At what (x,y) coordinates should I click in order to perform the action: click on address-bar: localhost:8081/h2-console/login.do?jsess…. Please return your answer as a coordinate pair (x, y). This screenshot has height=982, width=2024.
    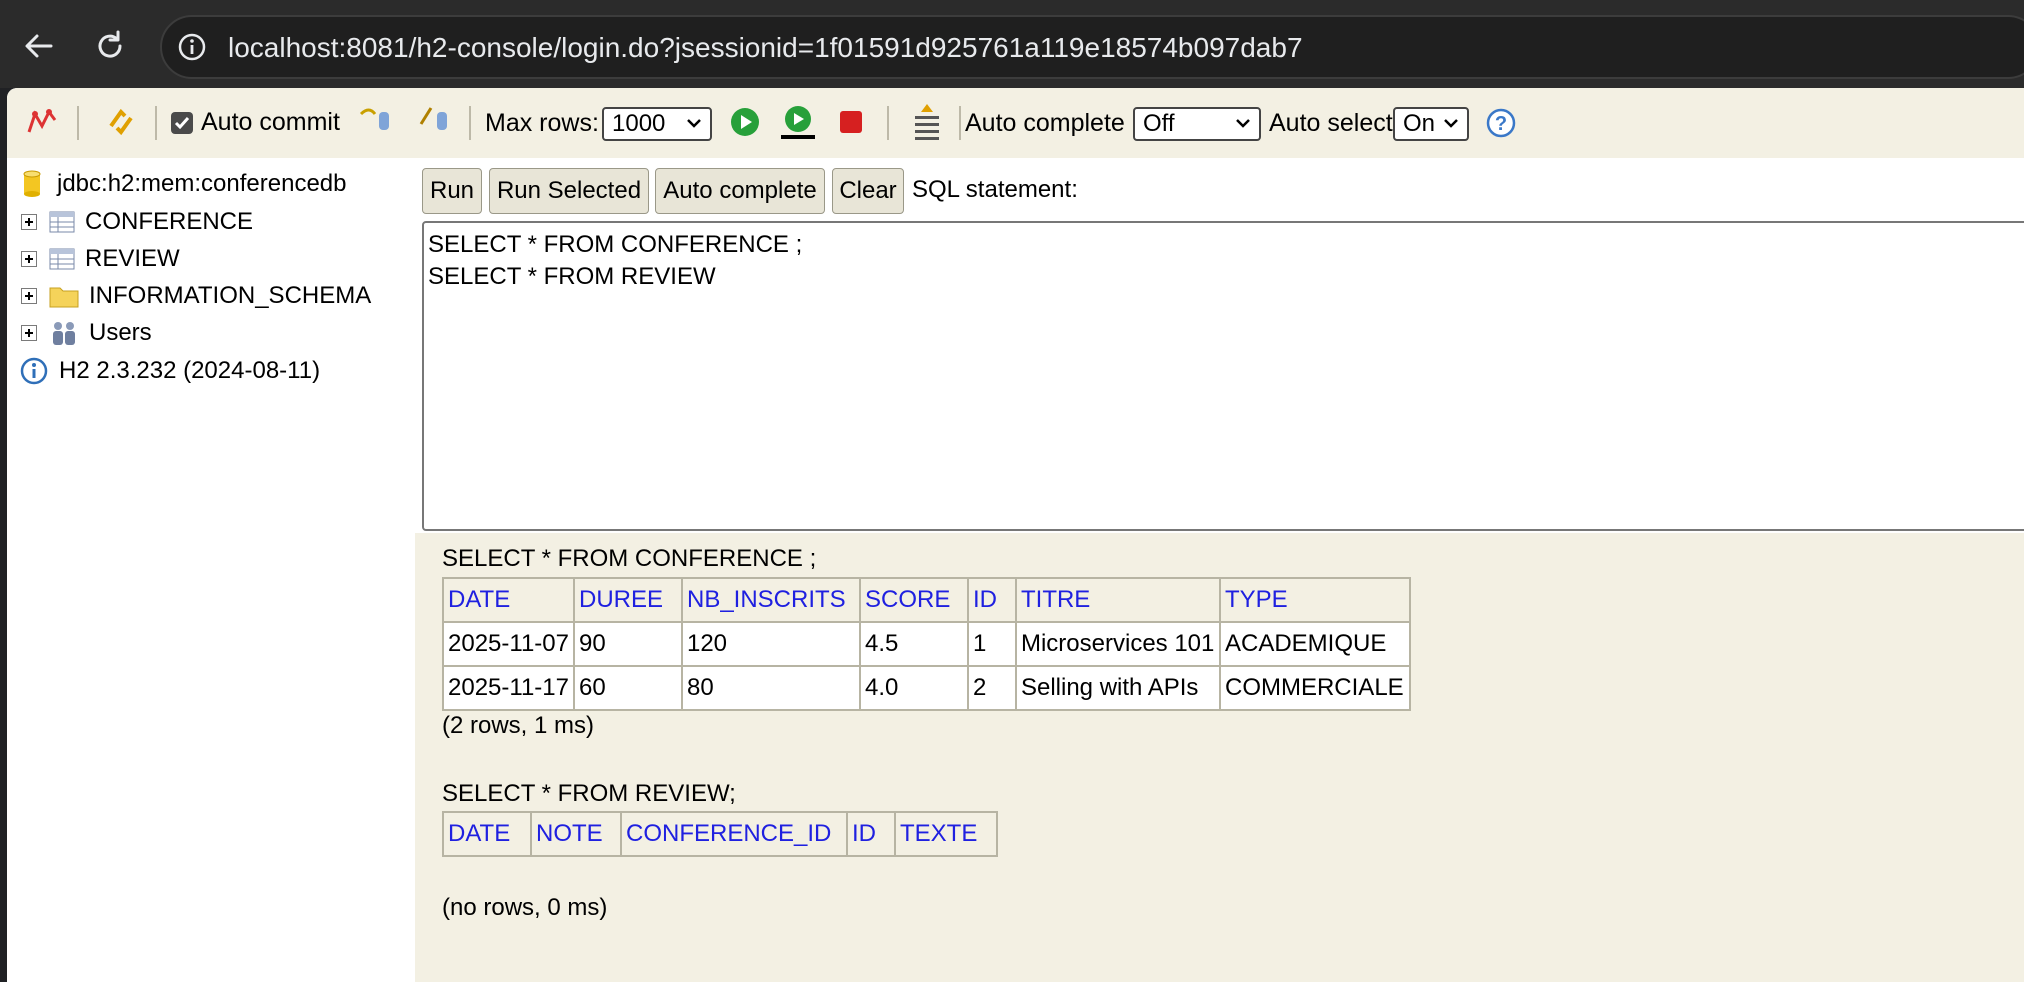
    Looking at the image, I should click on (1092, 47).